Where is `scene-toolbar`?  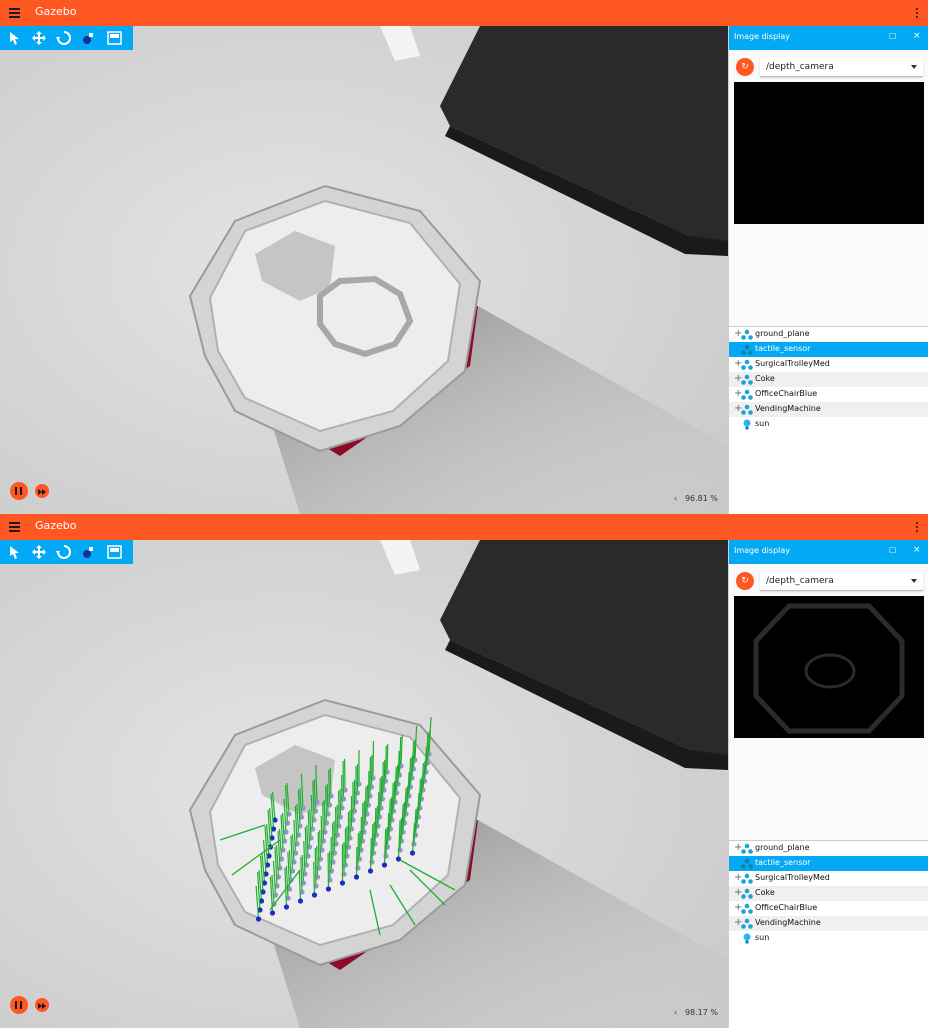
scene-toolbar is located at coordinates (66, 38).